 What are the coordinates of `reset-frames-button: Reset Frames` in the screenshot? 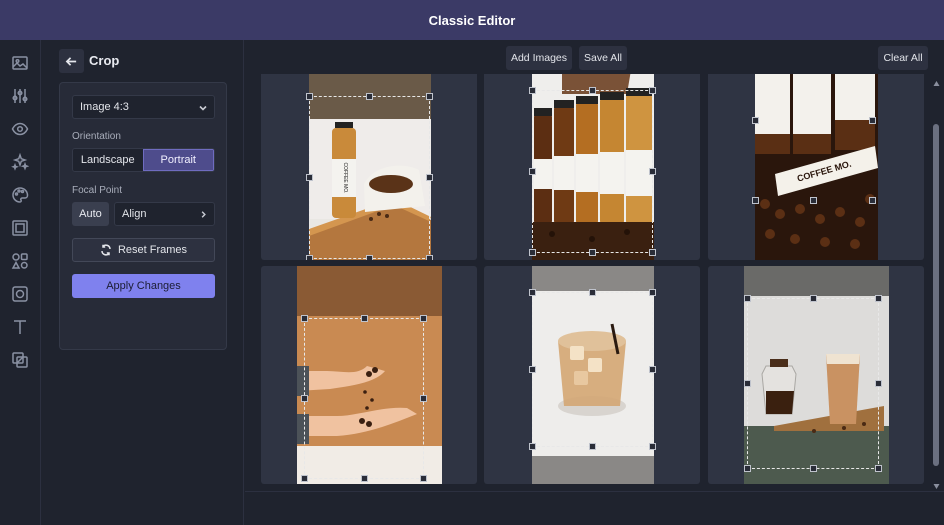 It's located at (143, 250).